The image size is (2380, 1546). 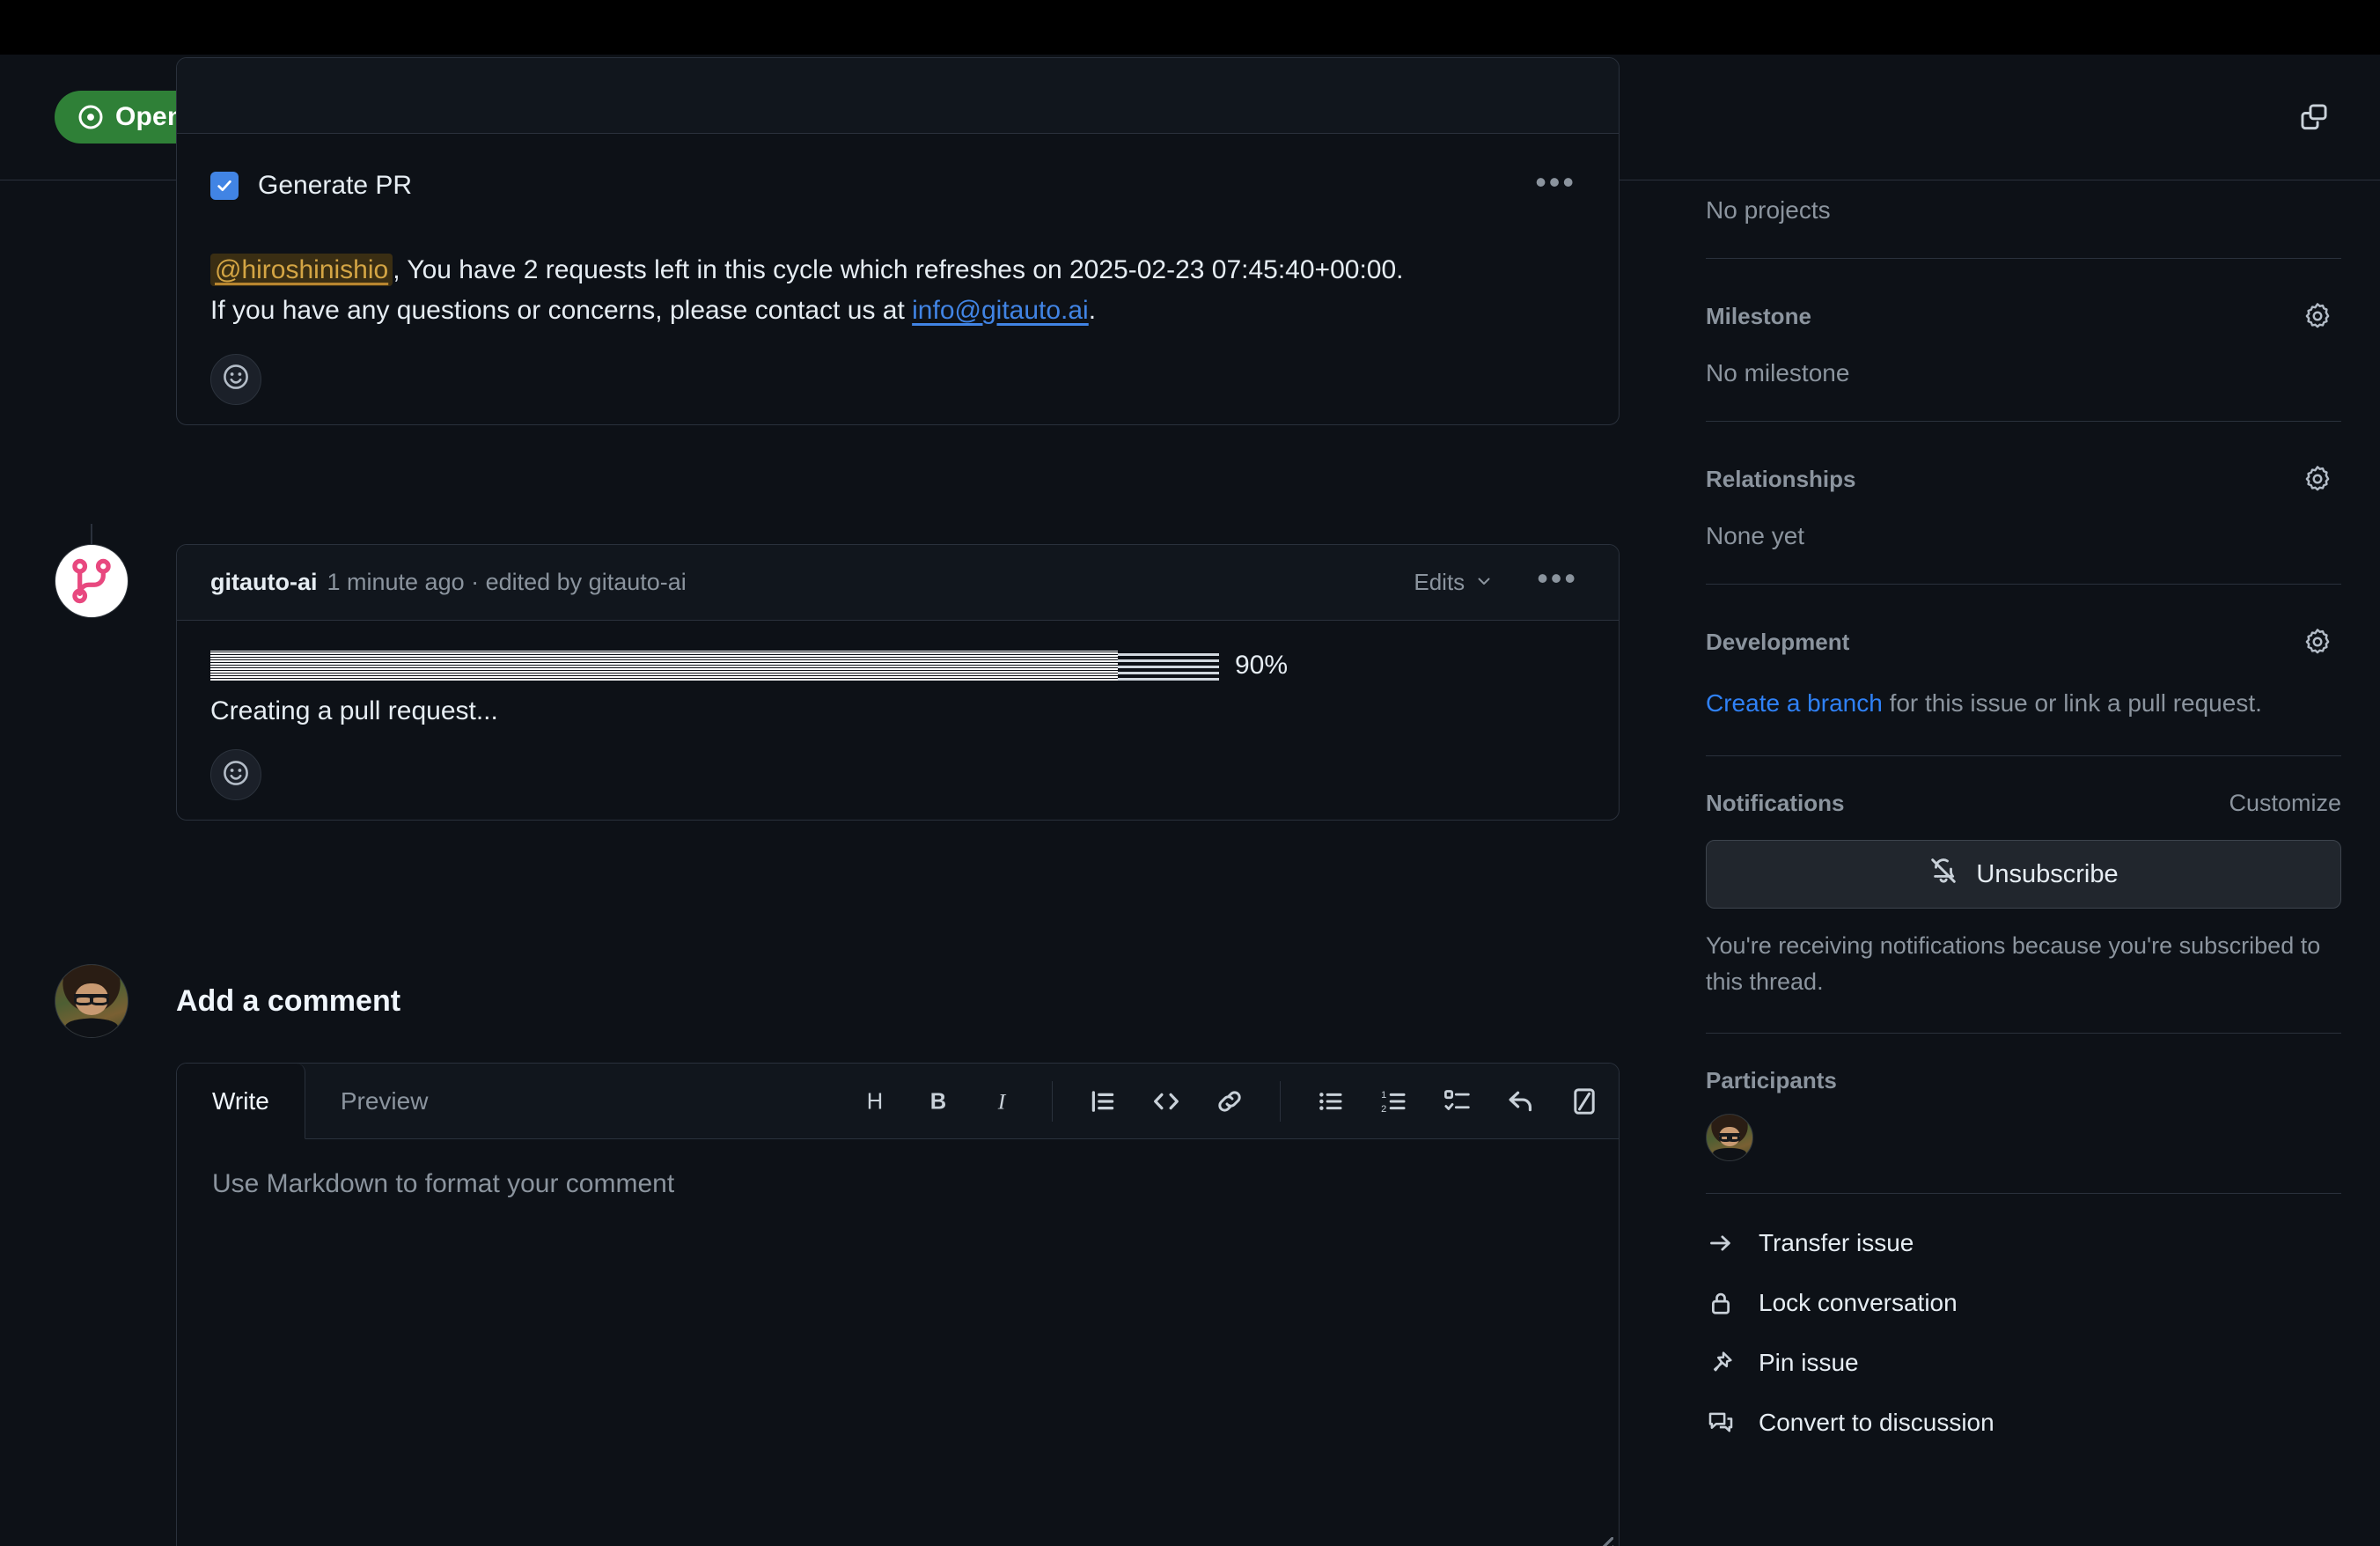 What do you see at coordinates (2023, 1303) in the screenshot?
I see `action-lock-conversation: Lock conversation` at bounding box center [2023, 1303].